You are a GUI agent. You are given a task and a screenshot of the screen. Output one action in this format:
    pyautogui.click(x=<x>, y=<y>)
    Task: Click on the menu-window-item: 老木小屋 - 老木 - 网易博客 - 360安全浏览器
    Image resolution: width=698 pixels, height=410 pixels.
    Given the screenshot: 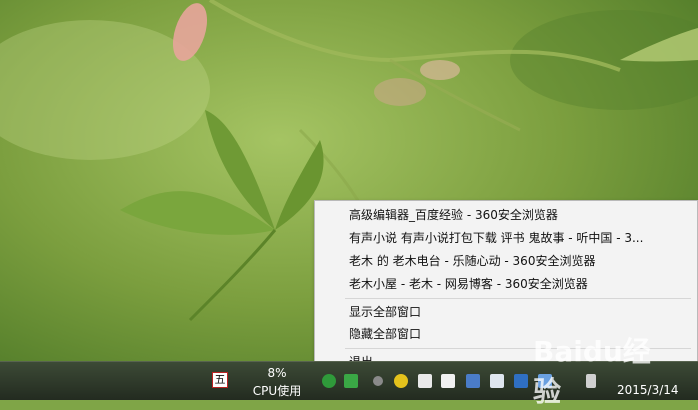 What is the action you would take?
    pyautogui.click(x=517, y=284)
    